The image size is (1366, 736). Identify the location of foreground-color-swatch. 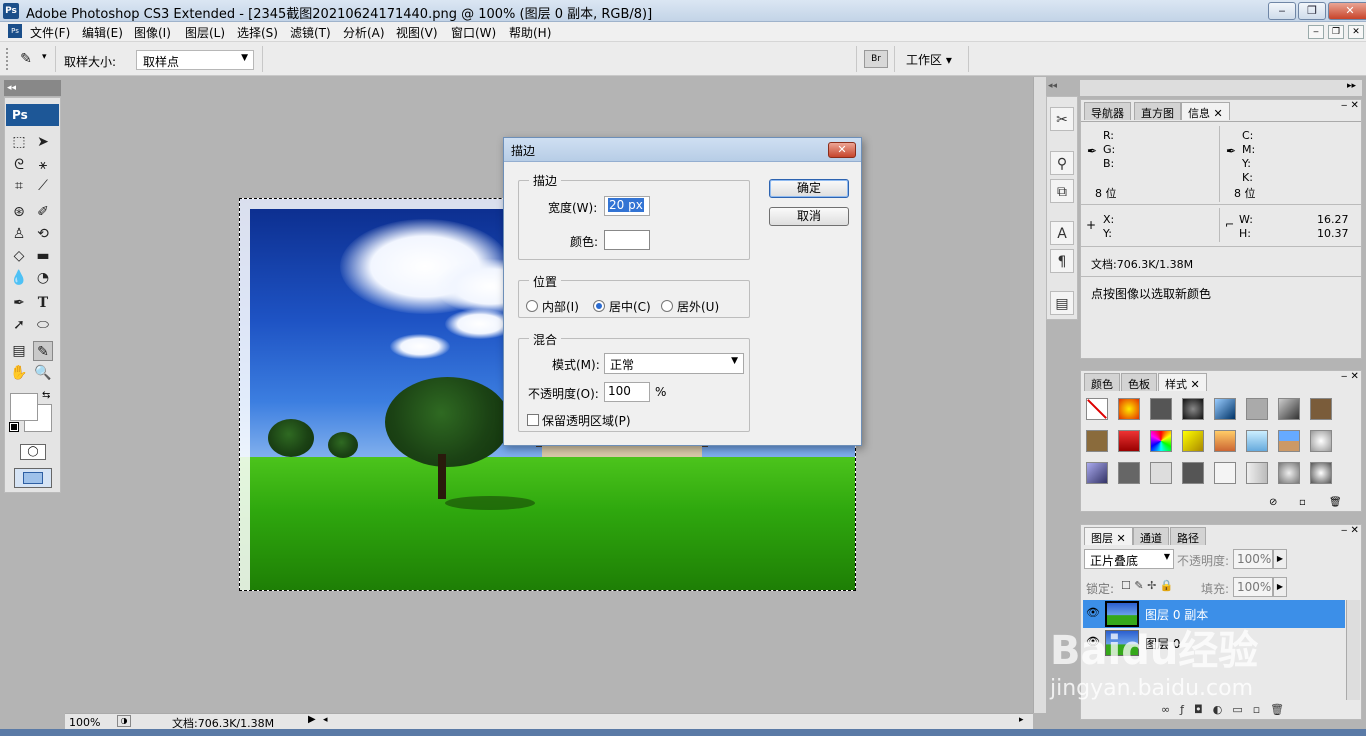
(24, 407).